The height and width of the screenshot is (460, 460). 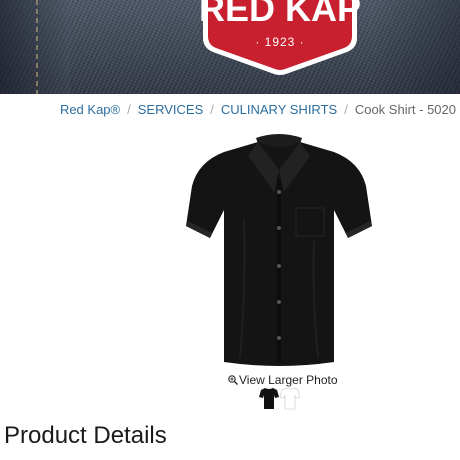 What do you see at coordinates (279, 42) in the screenshot?
I see `logo-year: · 1923 ·` at bounding box center [279, 42].